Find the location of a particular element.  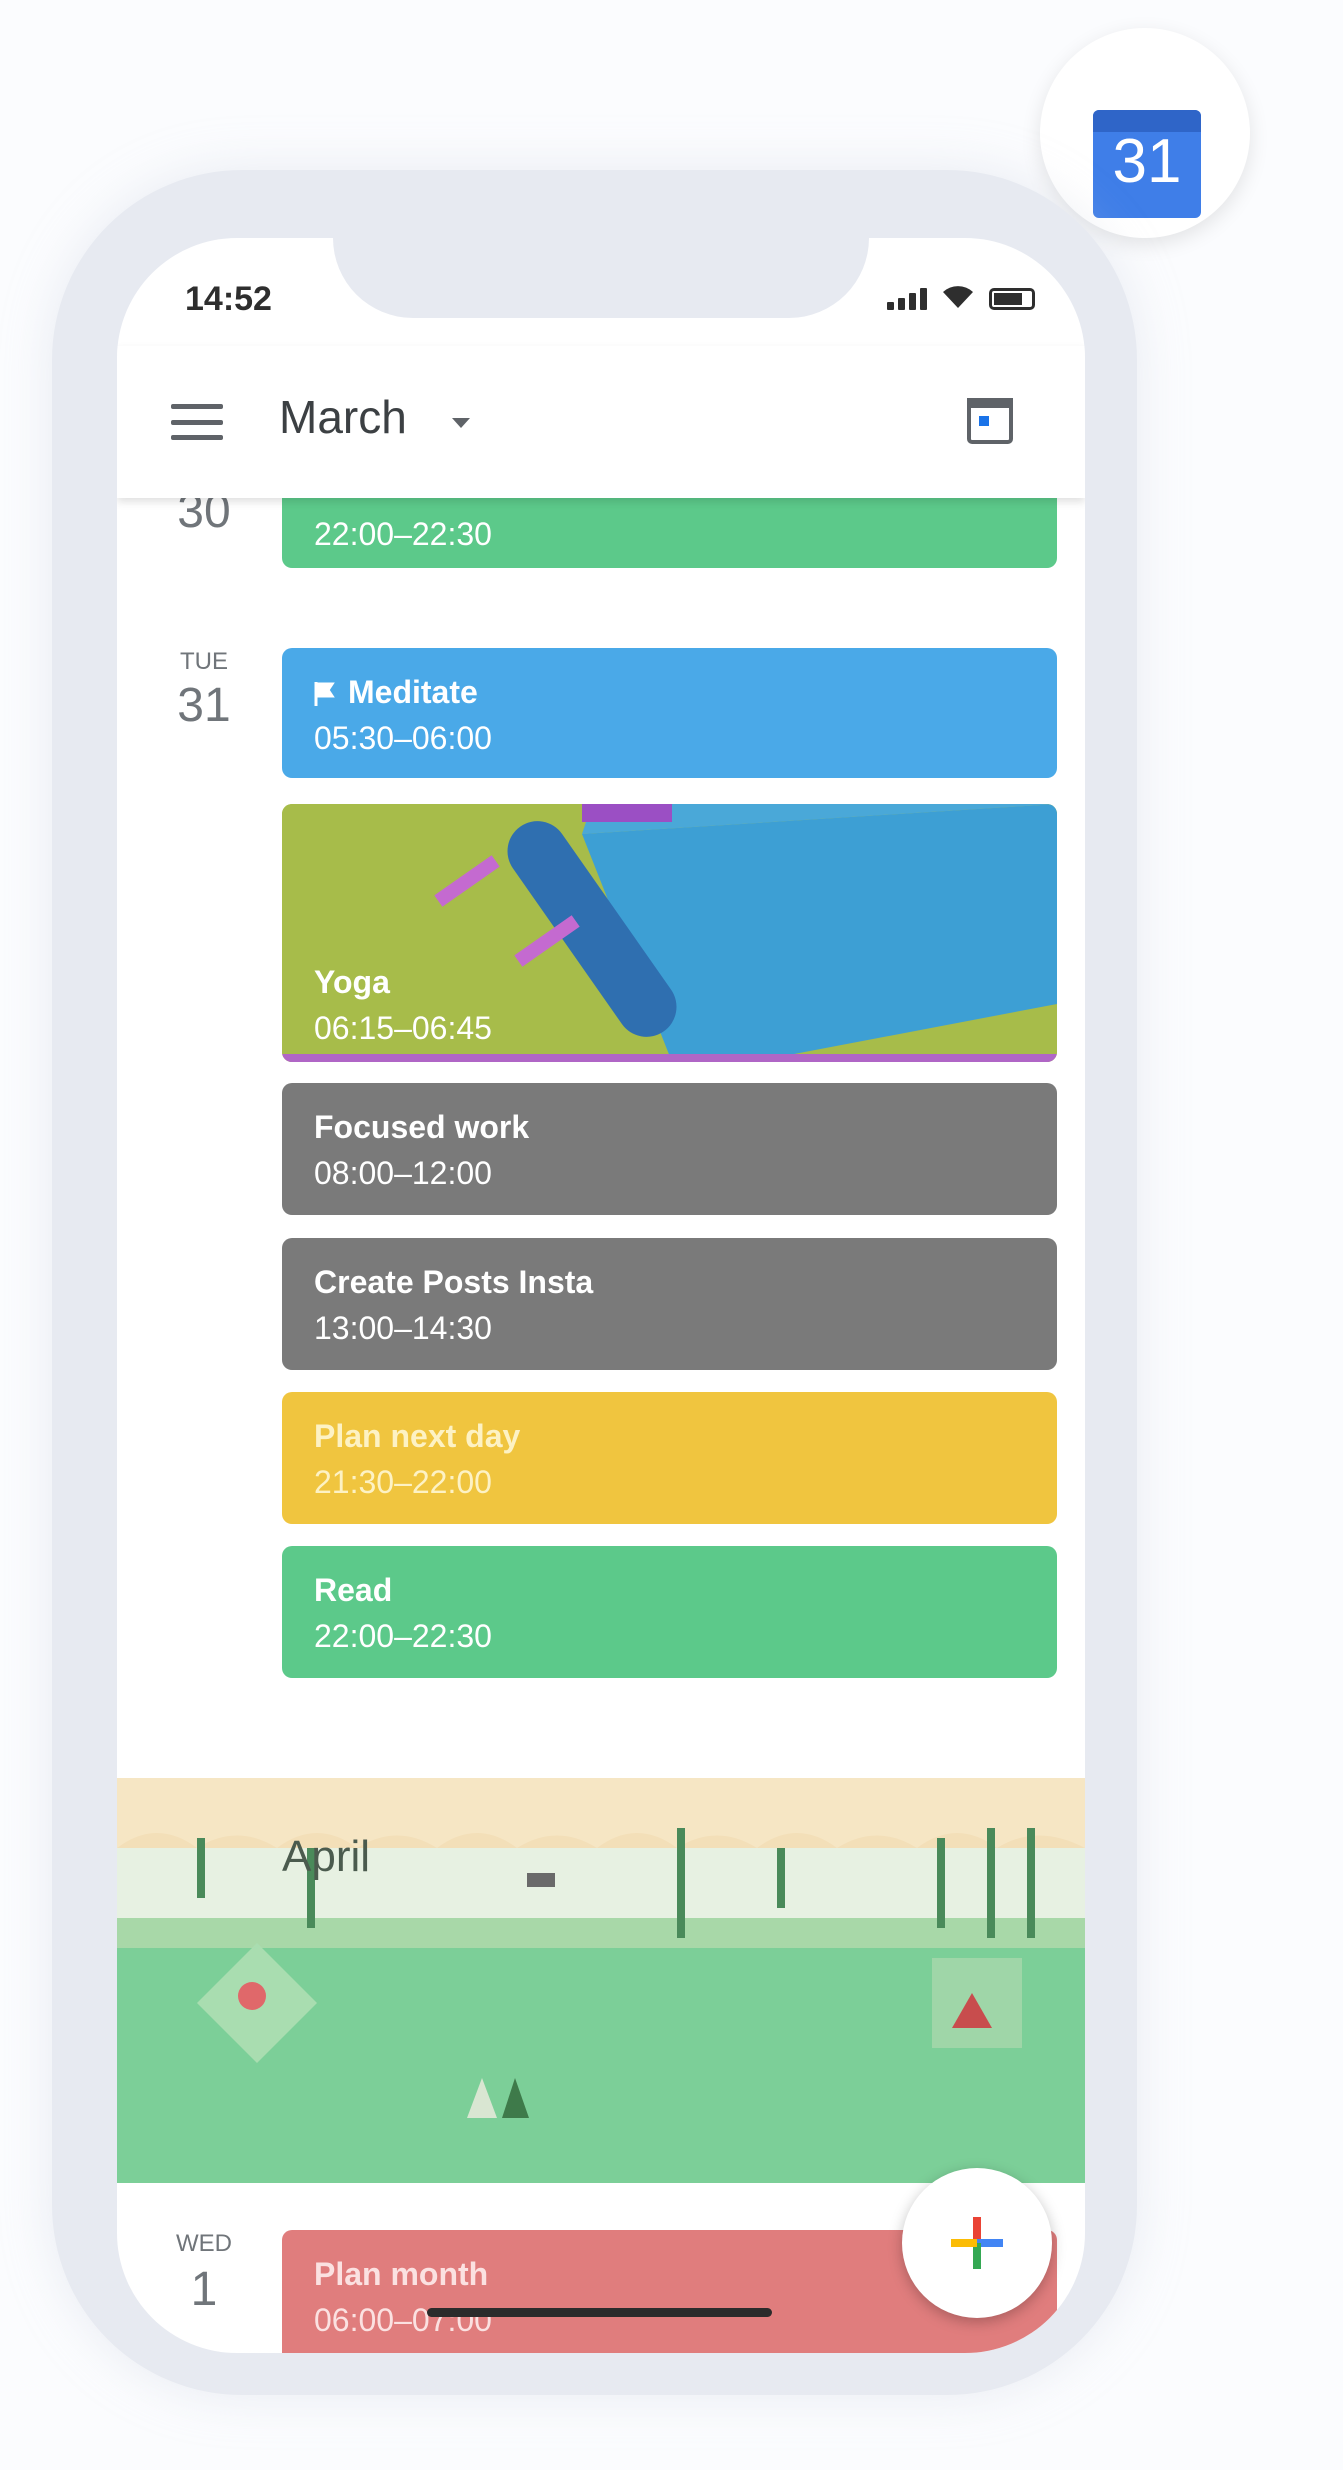

event-time: 06:15–06:45 is located at coordinates (403, 1028).